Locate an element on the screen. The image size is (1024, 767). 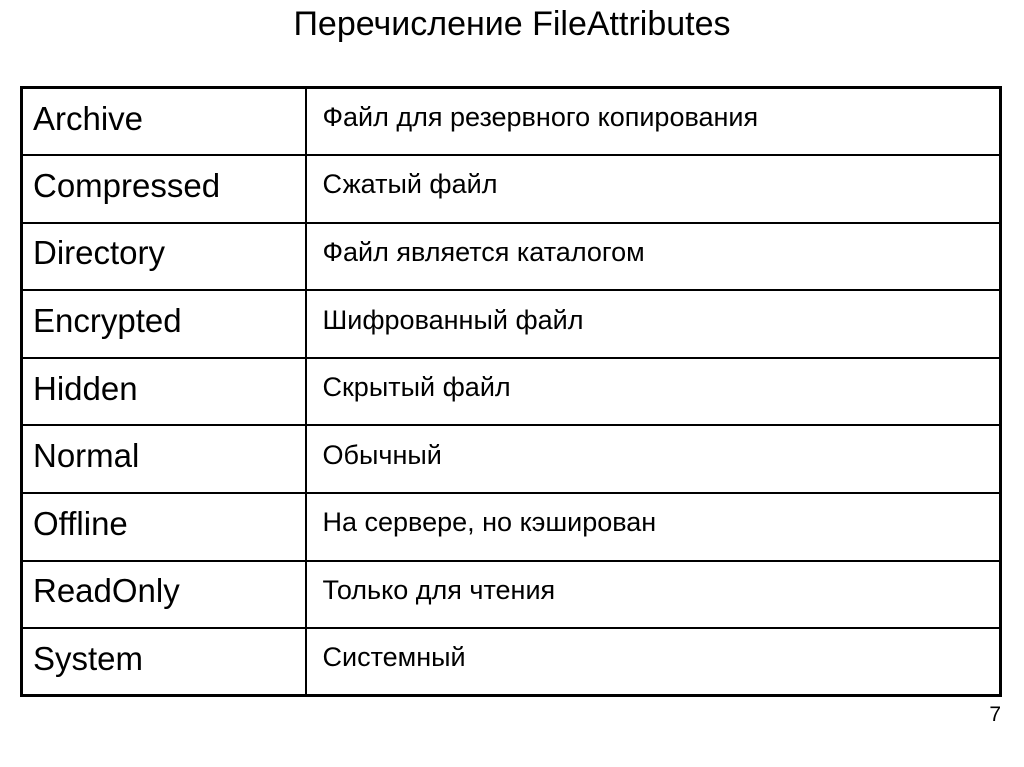
attribute-description: На сервере, но кэширован is located at coordinates (489, 522).